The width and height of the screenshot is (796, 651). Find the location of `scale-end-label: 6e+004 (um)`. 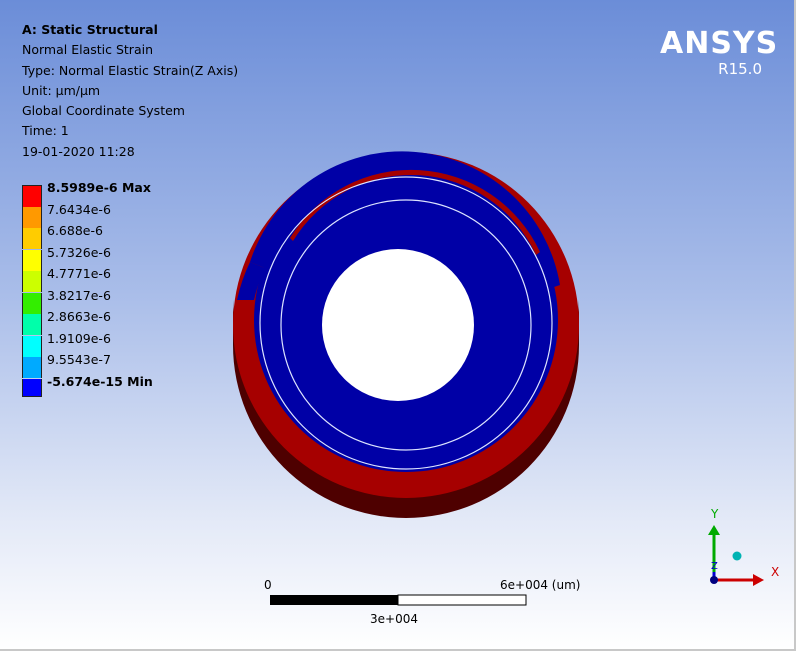

scale-end-label: 6e+004 (um) is located at coordinates (540, 585).